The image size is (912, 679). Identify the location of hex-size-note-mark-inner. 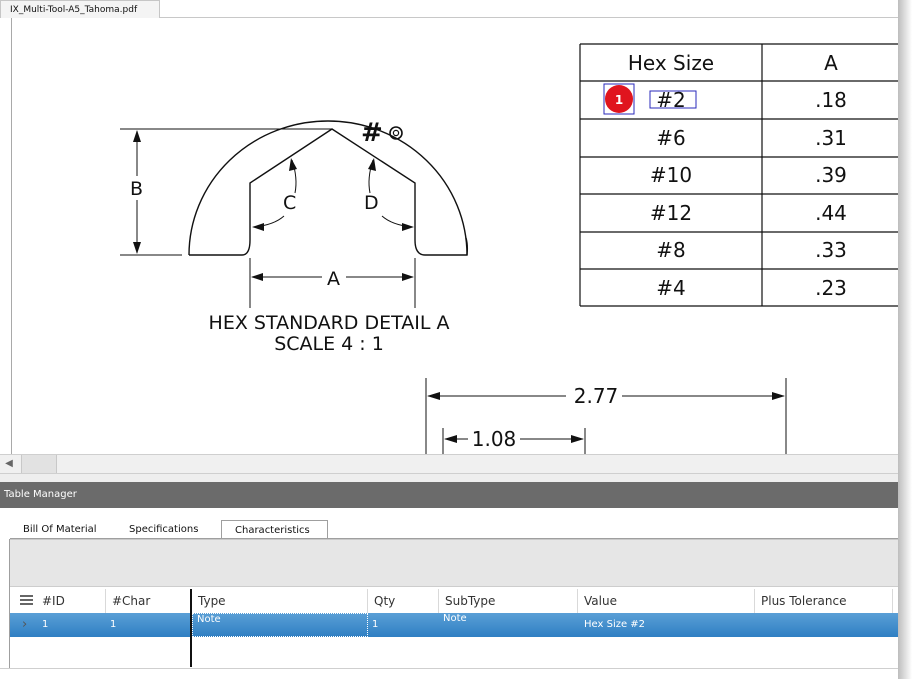
(396, 133).